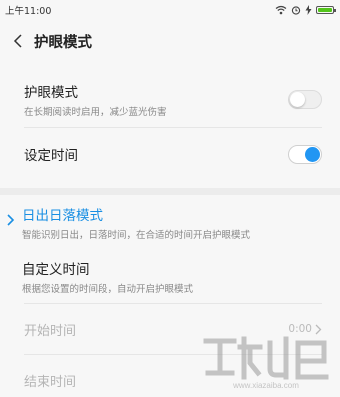 This screenshot has width=340, height=397. What do you see at coordinates (265, 385) in the screenshot?
I see `svg-text: www.xiazaiba.com` at bounding box center [265, 385].